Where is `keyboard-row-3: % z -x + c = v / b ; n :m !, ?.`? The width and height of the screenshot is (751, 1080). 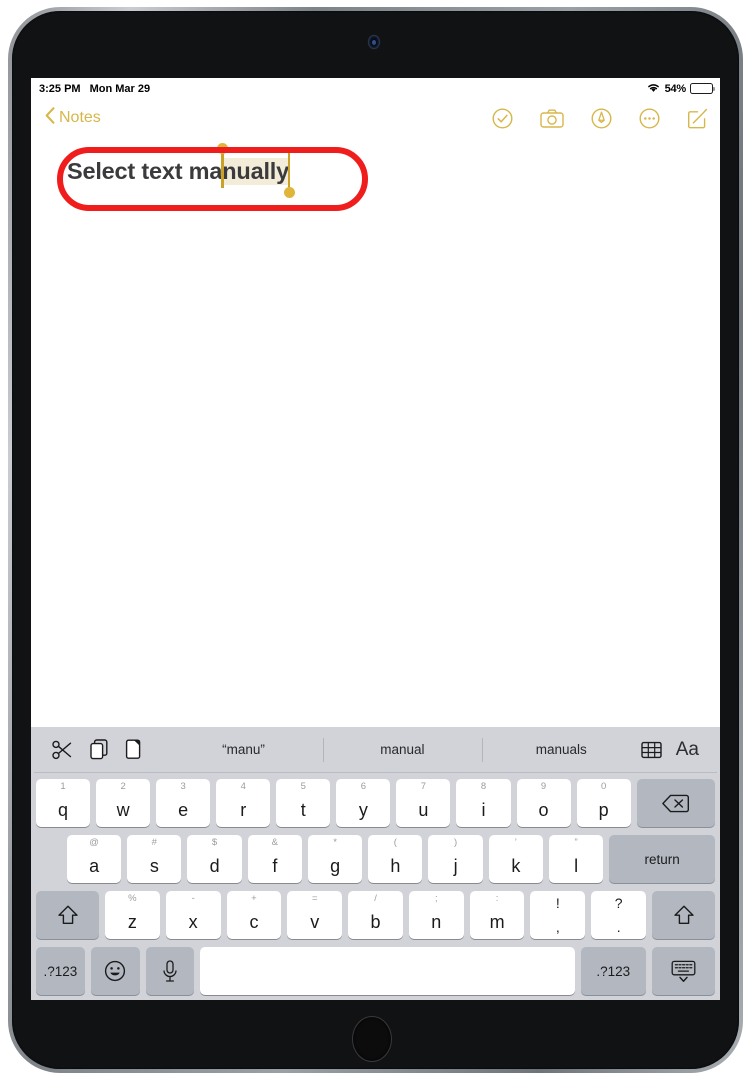
keyboard-row-3: % z -x + c = v / b ; n :m !, ?. is located at coordinates (375, 915).